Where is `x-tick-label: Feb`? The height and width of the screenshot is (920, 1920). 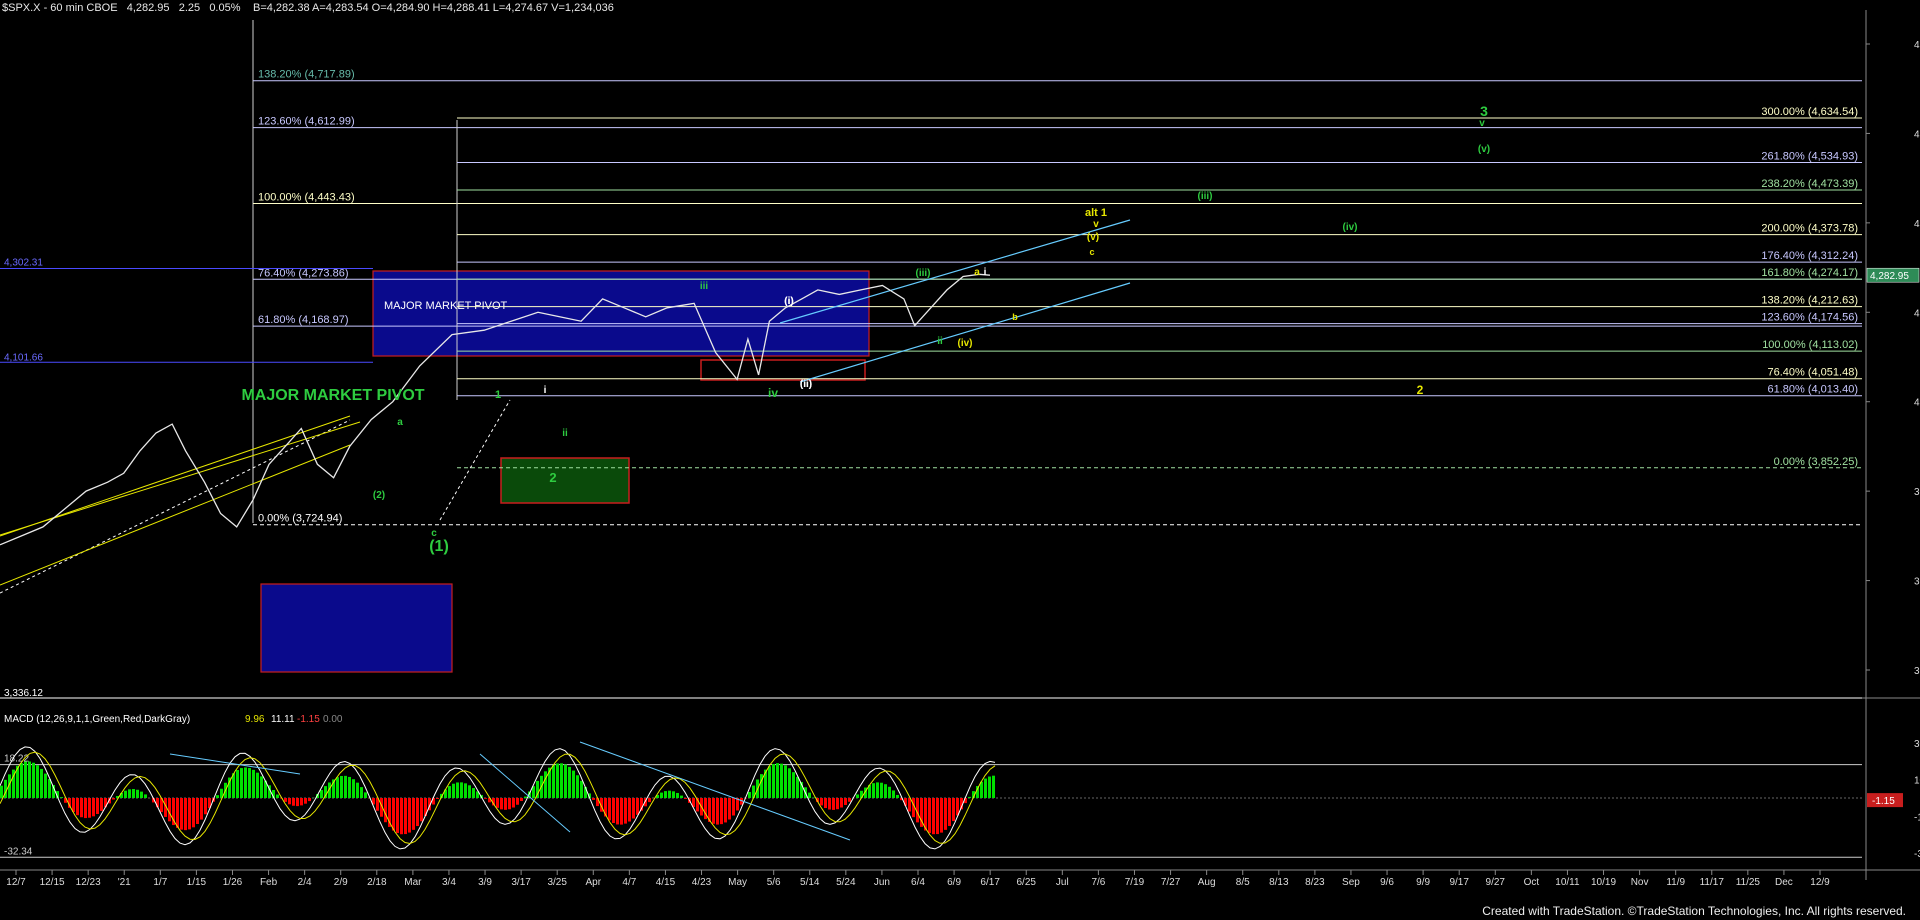
x-tick-label: Feb is located at coordinates (269, 882).